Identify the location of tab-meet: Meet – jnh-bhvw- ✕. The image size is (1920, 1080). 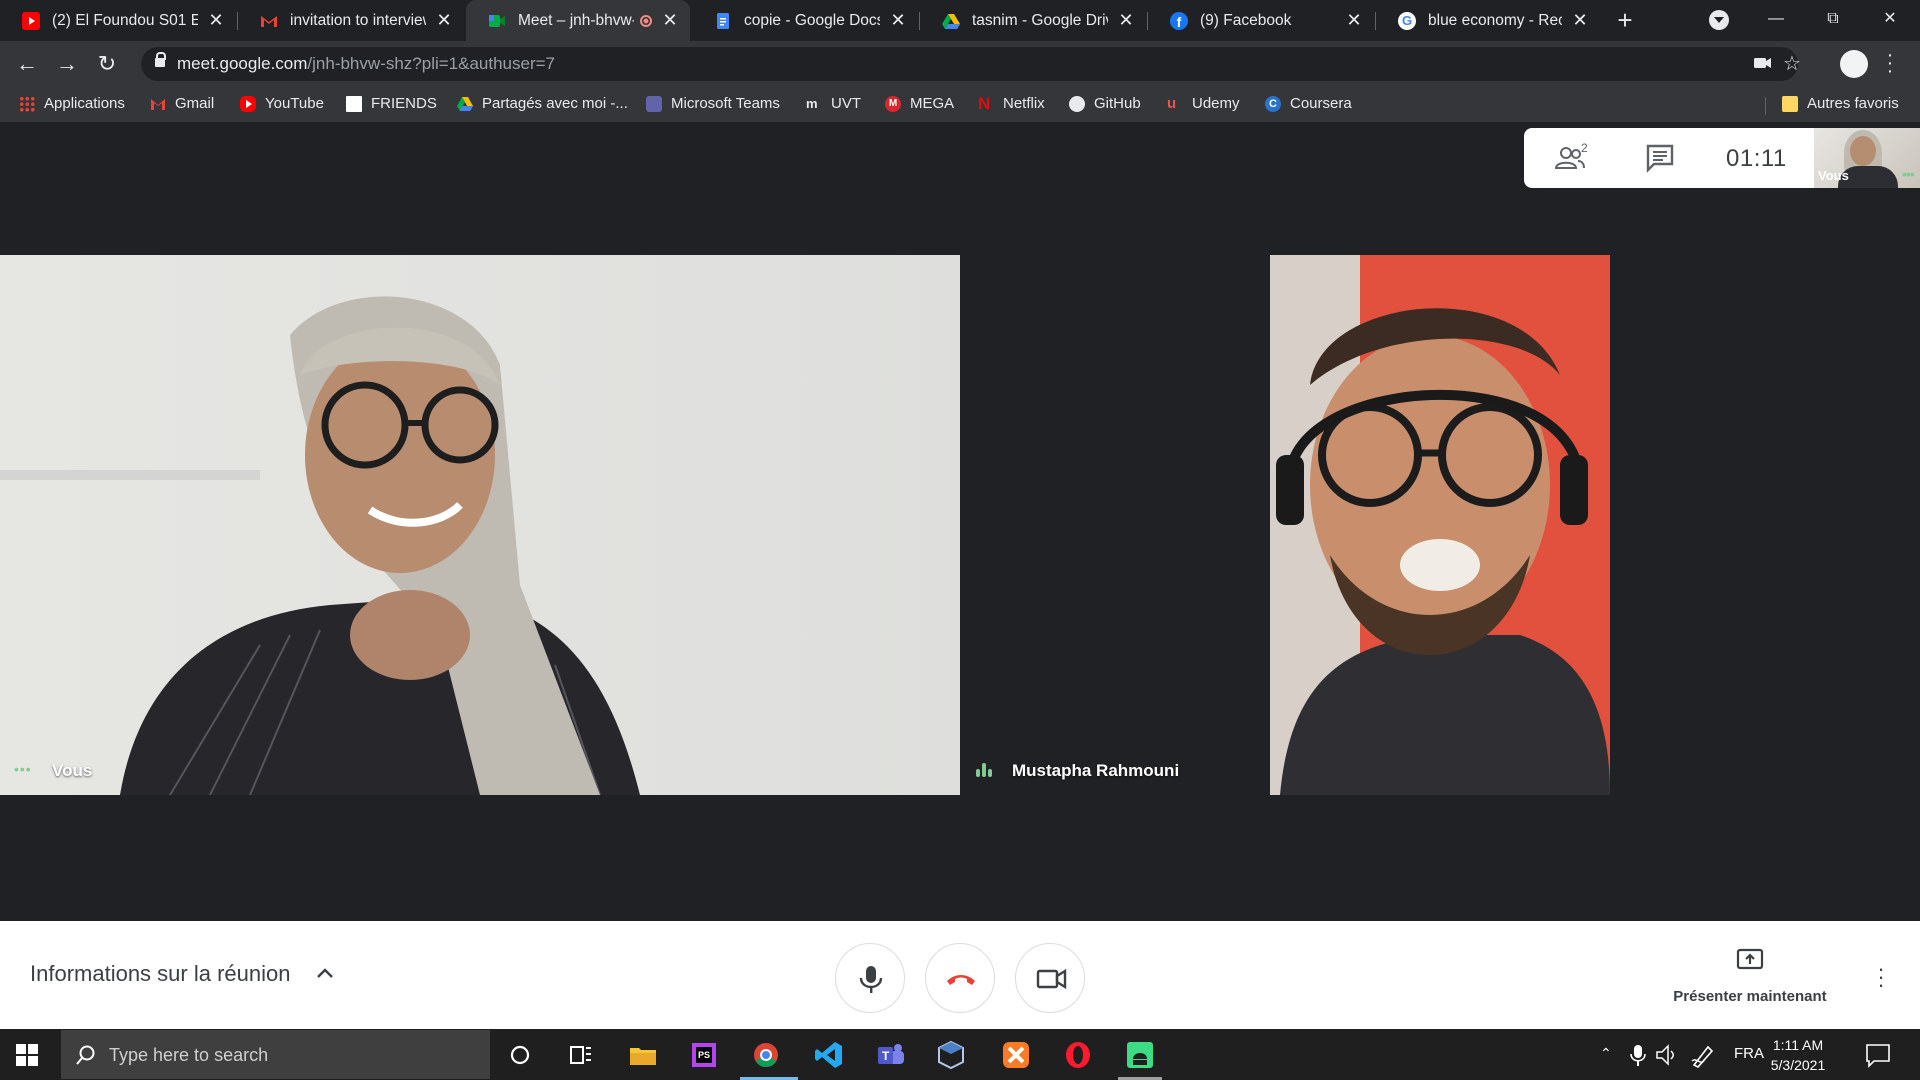
(578, 20).